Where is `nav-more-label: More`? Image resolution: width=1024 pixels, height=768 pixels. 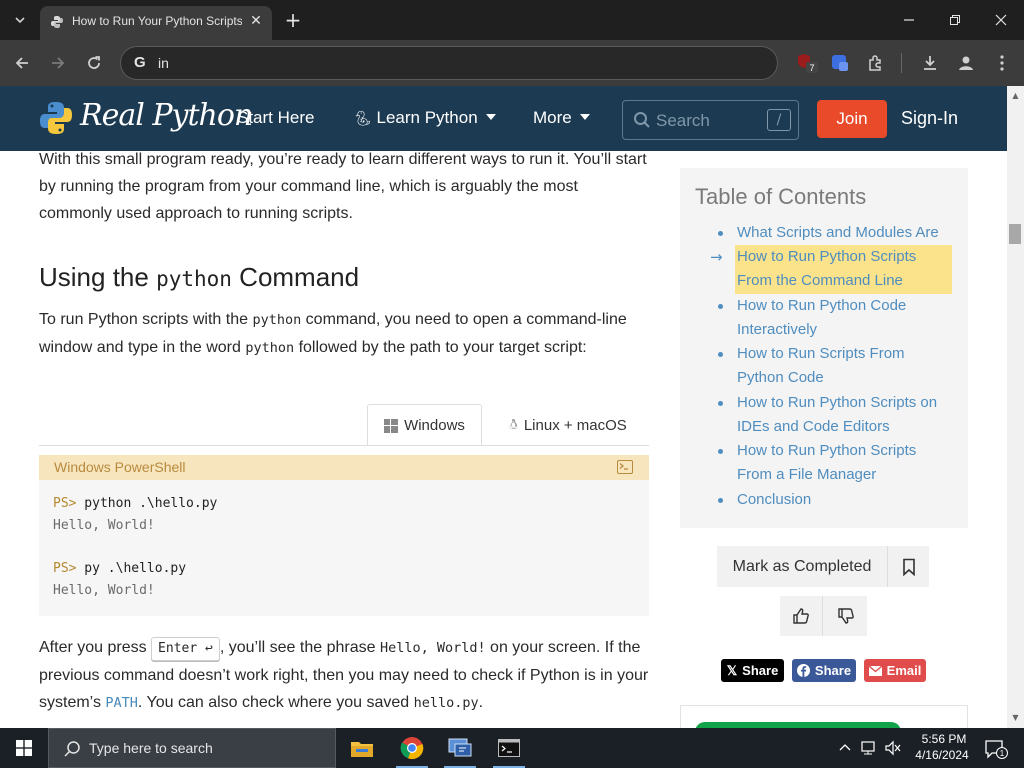 nav-more-label: More is located at coordinates (552, 117).